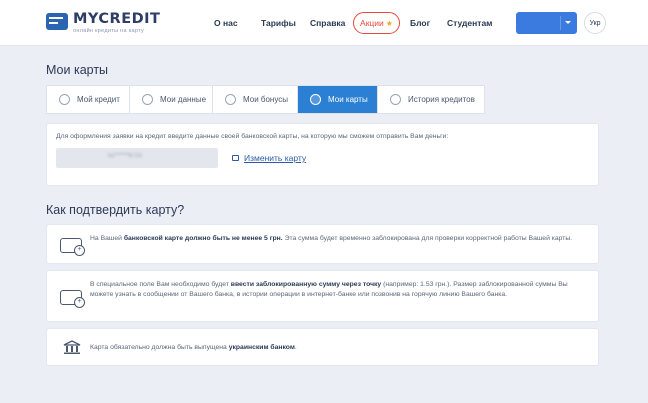 The width and height of the screenshot is (648, 403). What do you see at coordinates (88, 99) in the screenshot?
I see `tab-my-credit: Мой кредит` at bounding box center [88, 99].